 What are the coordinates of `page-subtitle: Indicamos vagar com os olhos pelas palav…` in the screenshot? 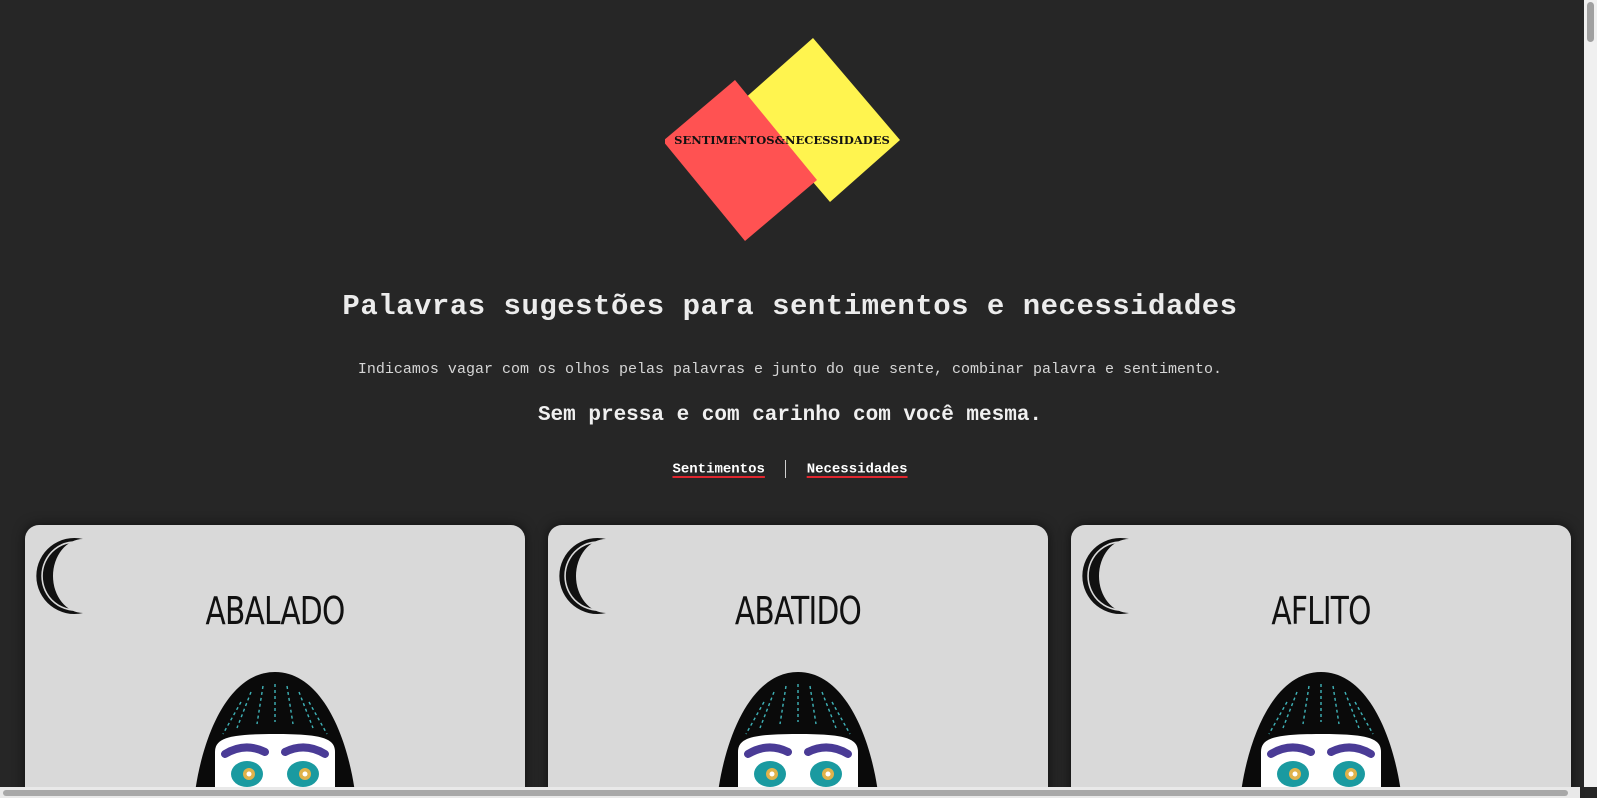 It's located at (790, 369).